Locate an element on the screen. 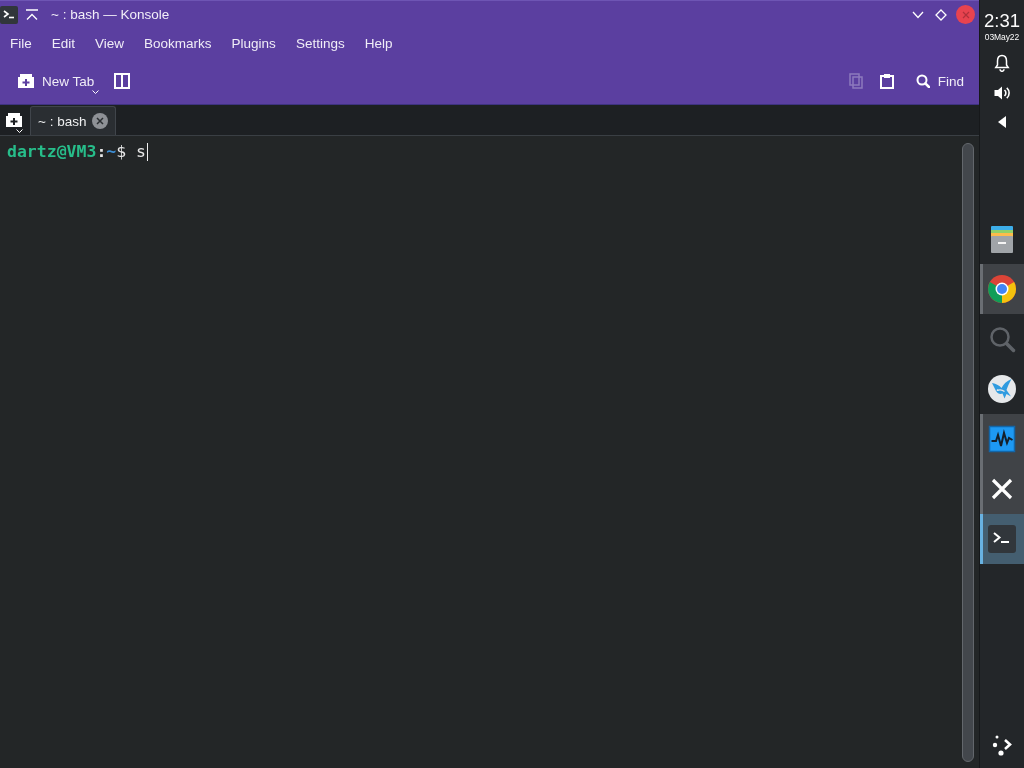 This screenshot has height=768, width=1024. typed-command: s is located at coordinates (141, 152).